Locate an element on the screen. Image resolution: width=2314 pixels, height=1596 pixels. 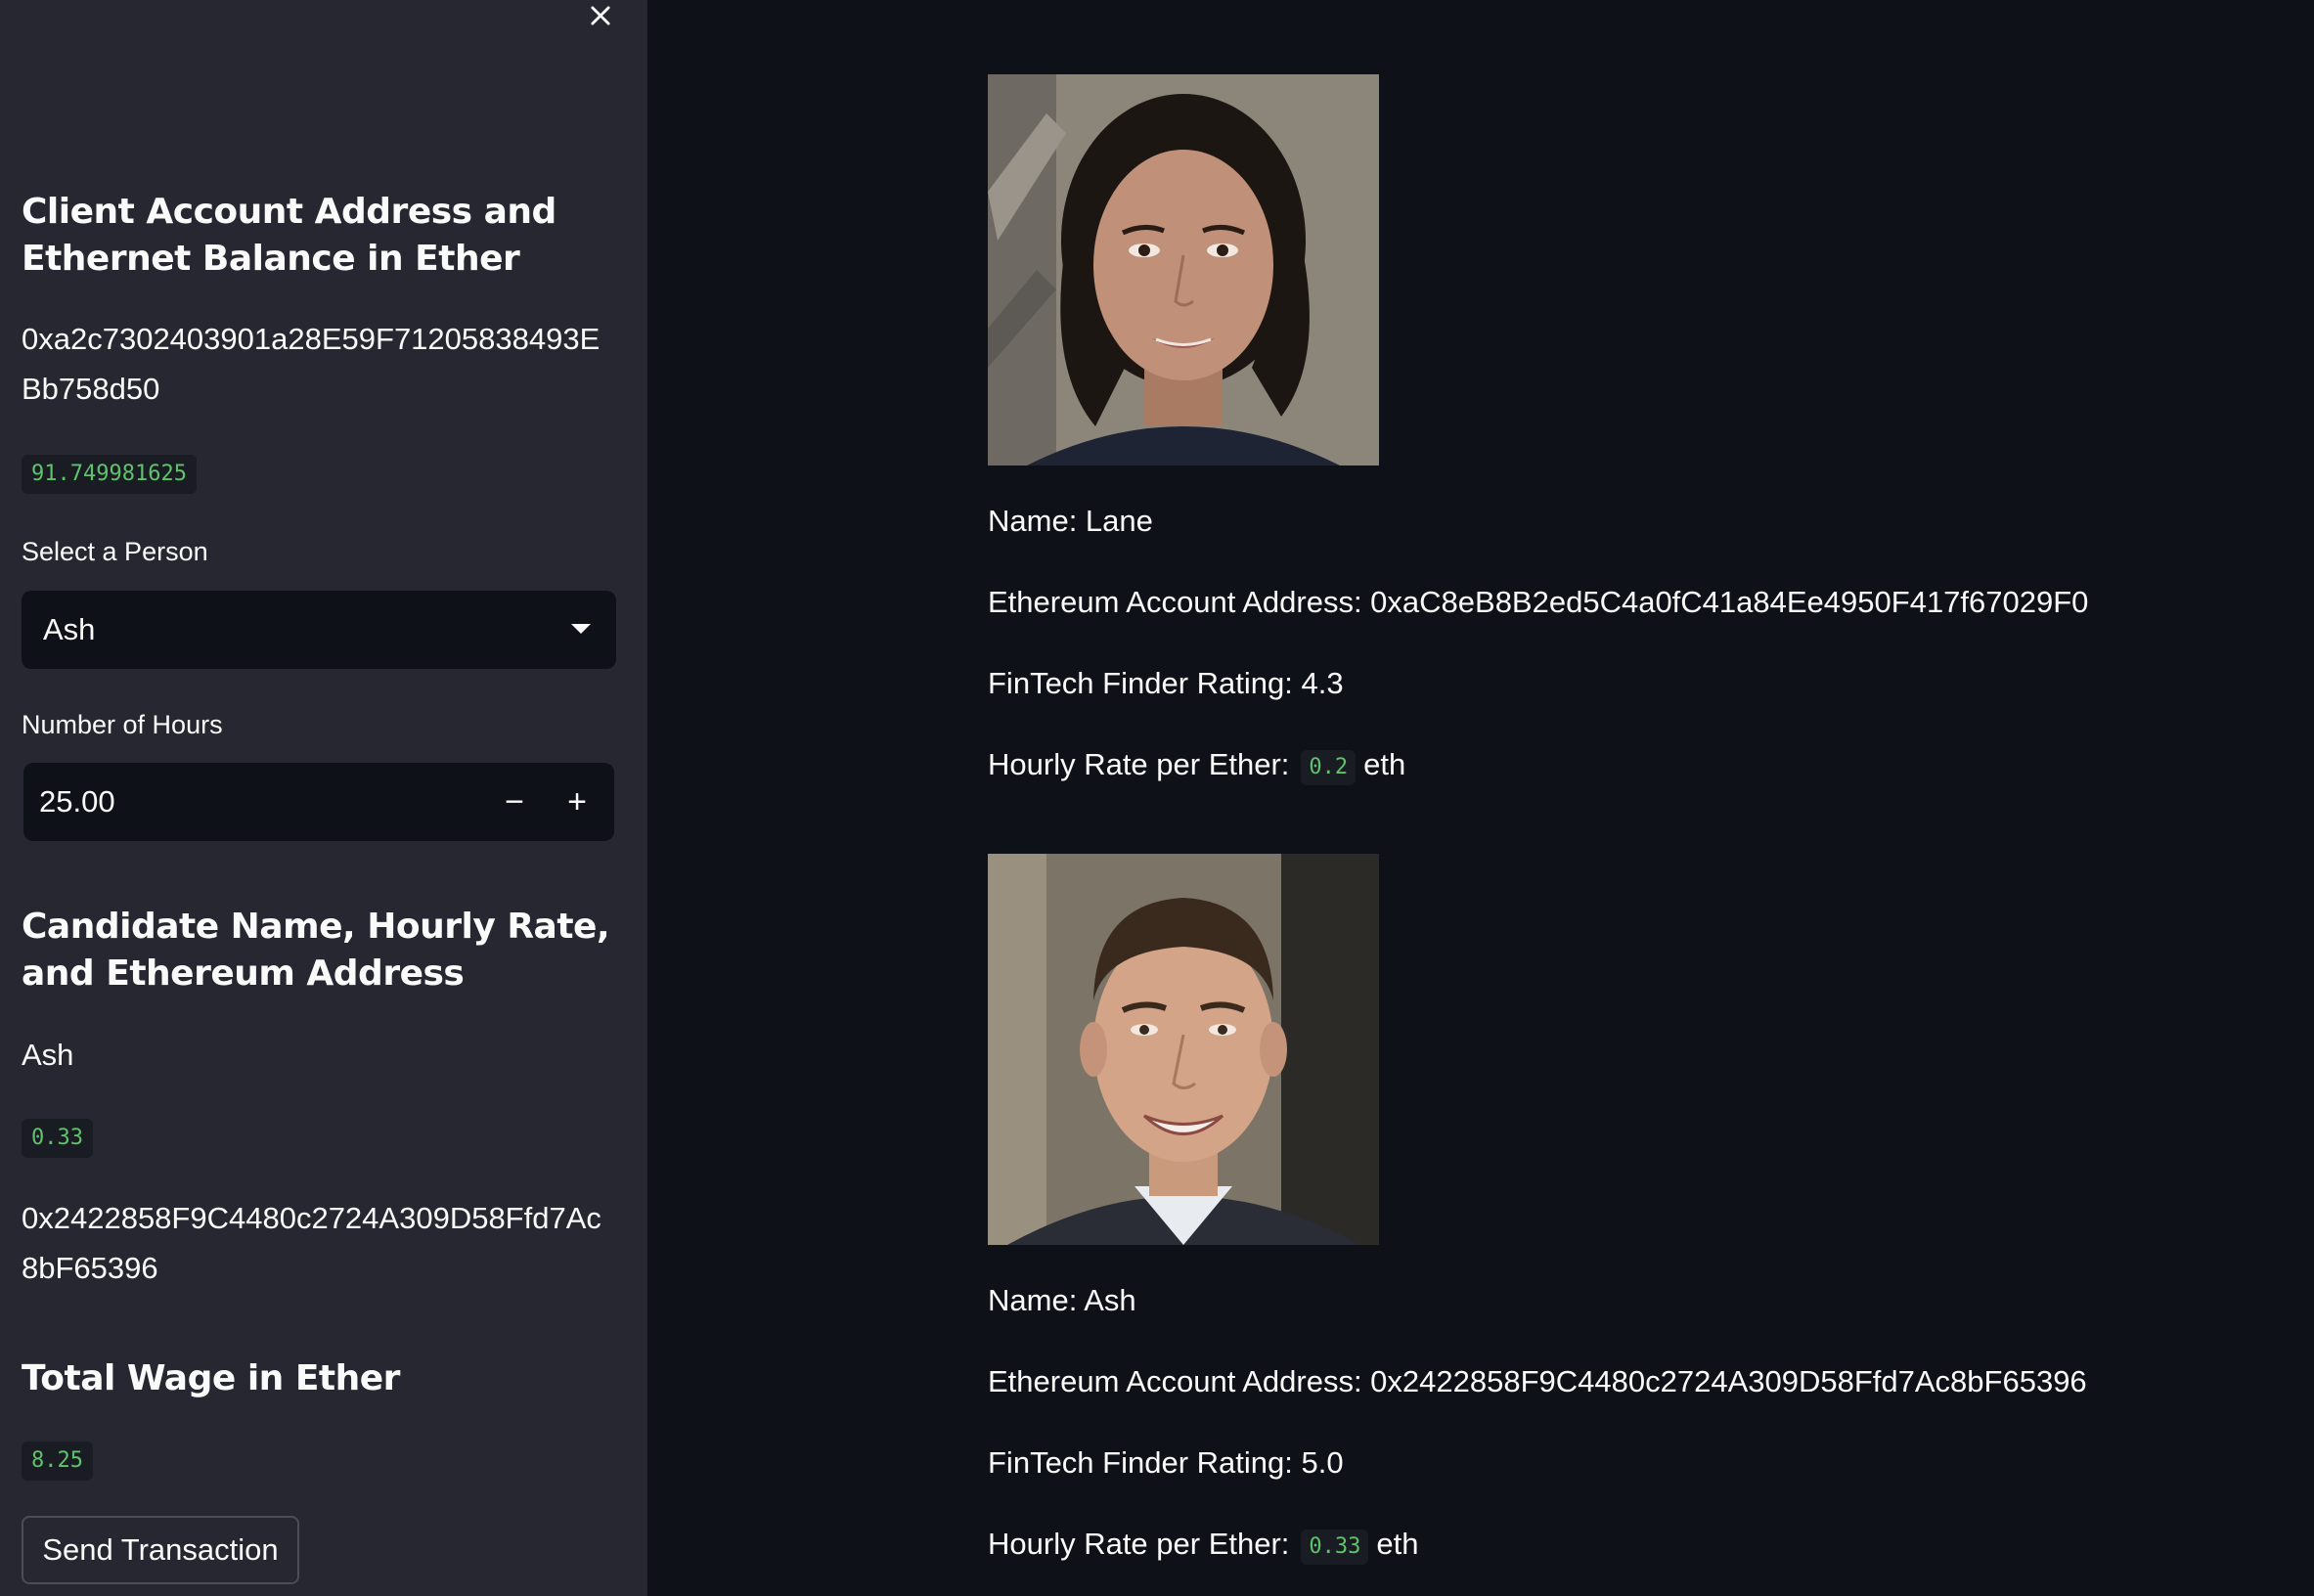
number-of-hours-label: Number of Hours is located at coordinates (122, 724).